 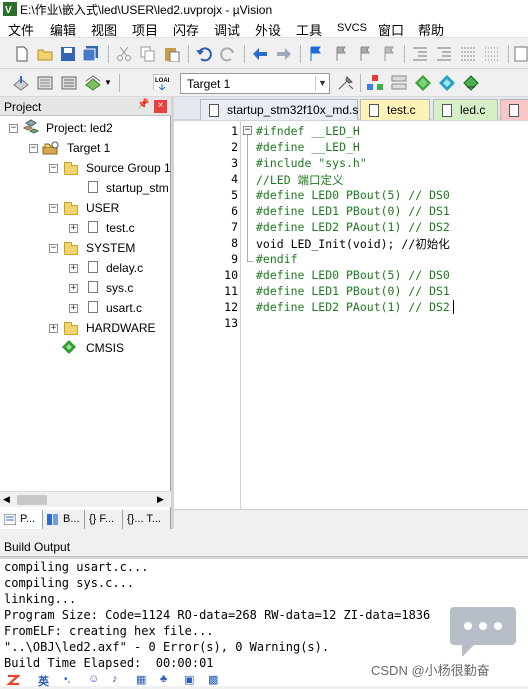 I want to click on copy-icon, so click(x=148, y=54).